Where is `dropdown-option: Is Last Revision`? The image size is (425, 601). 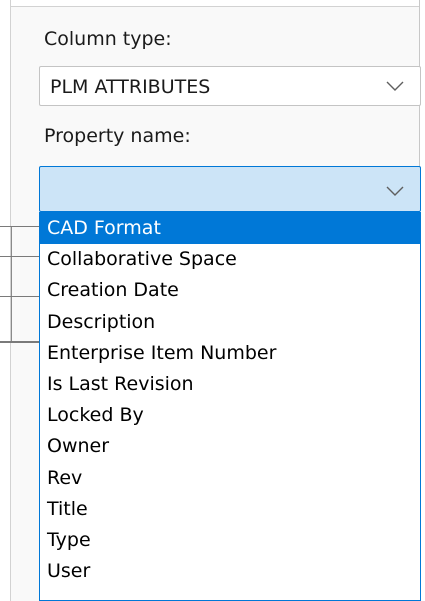 dropdown-option: Is Last Revision is located at coordinates (230, 384).